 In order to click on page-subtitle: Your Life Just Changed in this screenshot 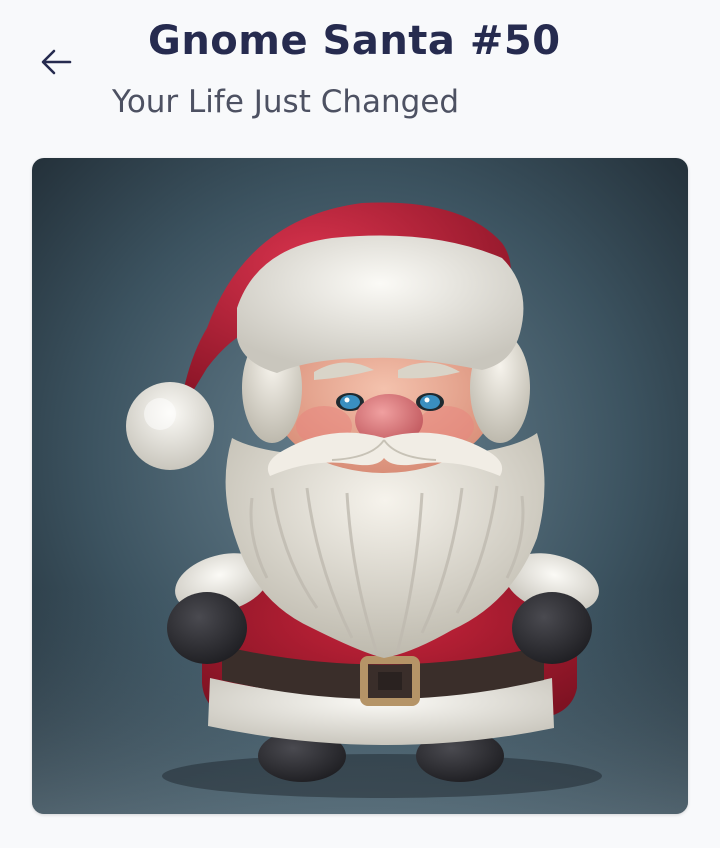, I will do `click(286, 102)`.